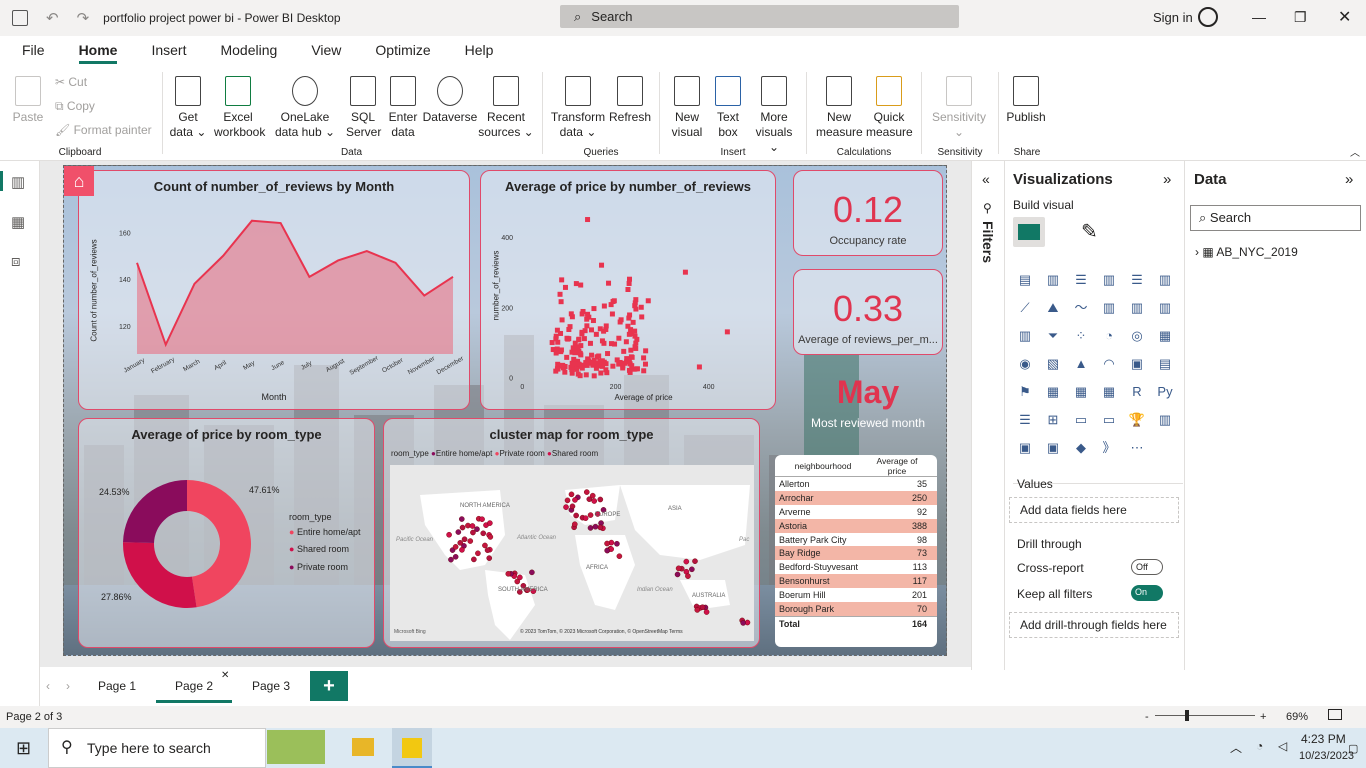  I want to click on taskbar-search: ⚲ Type here to search, so click(157, 748).